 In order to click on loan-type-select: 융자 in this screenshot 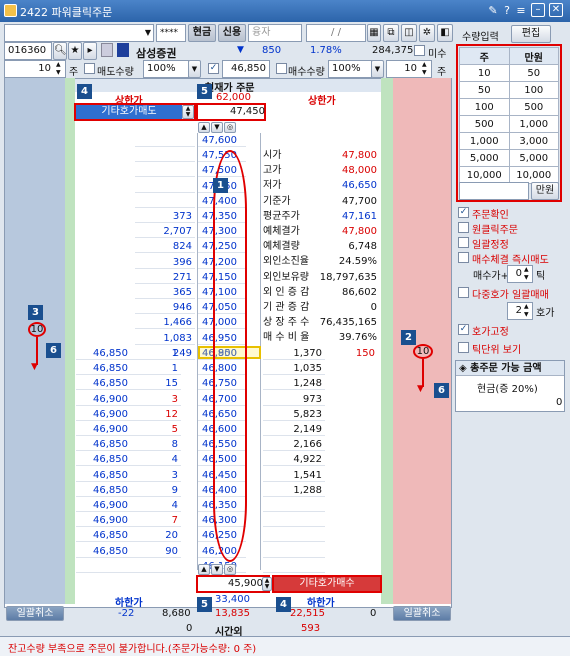, I will do `click(275, 33)`.